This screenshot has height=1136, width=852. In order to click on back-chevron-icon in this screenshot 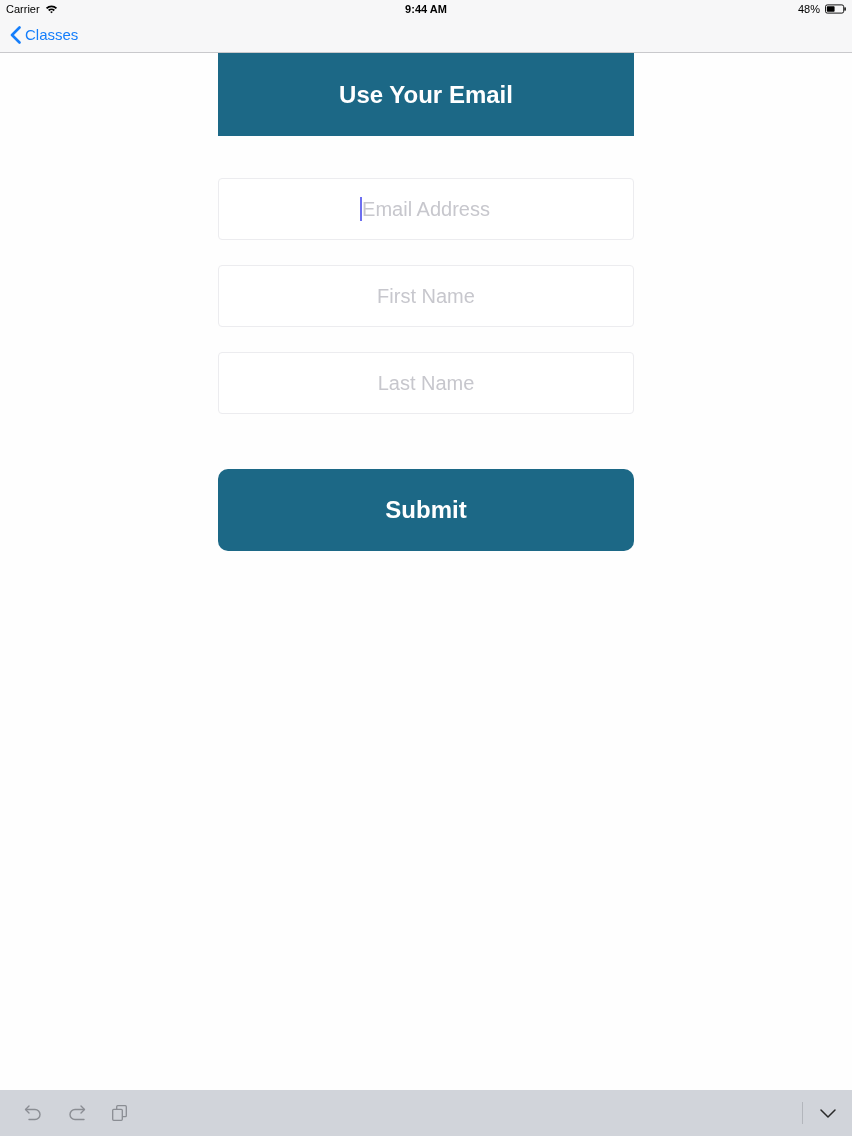, I will do `click(15, 34)`.